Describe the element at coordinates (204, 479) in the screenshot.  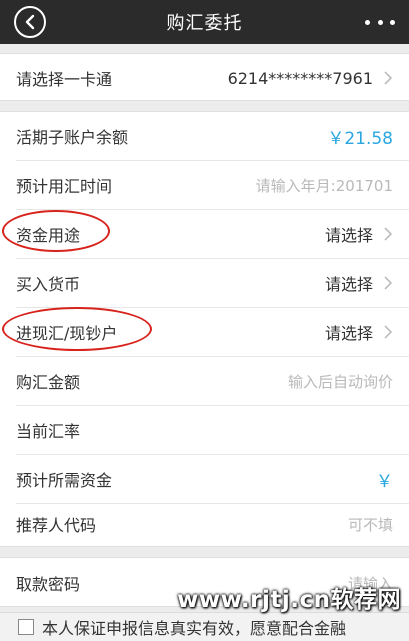
I see `required-funds-row: 预计所需资金 ￥` at that location.